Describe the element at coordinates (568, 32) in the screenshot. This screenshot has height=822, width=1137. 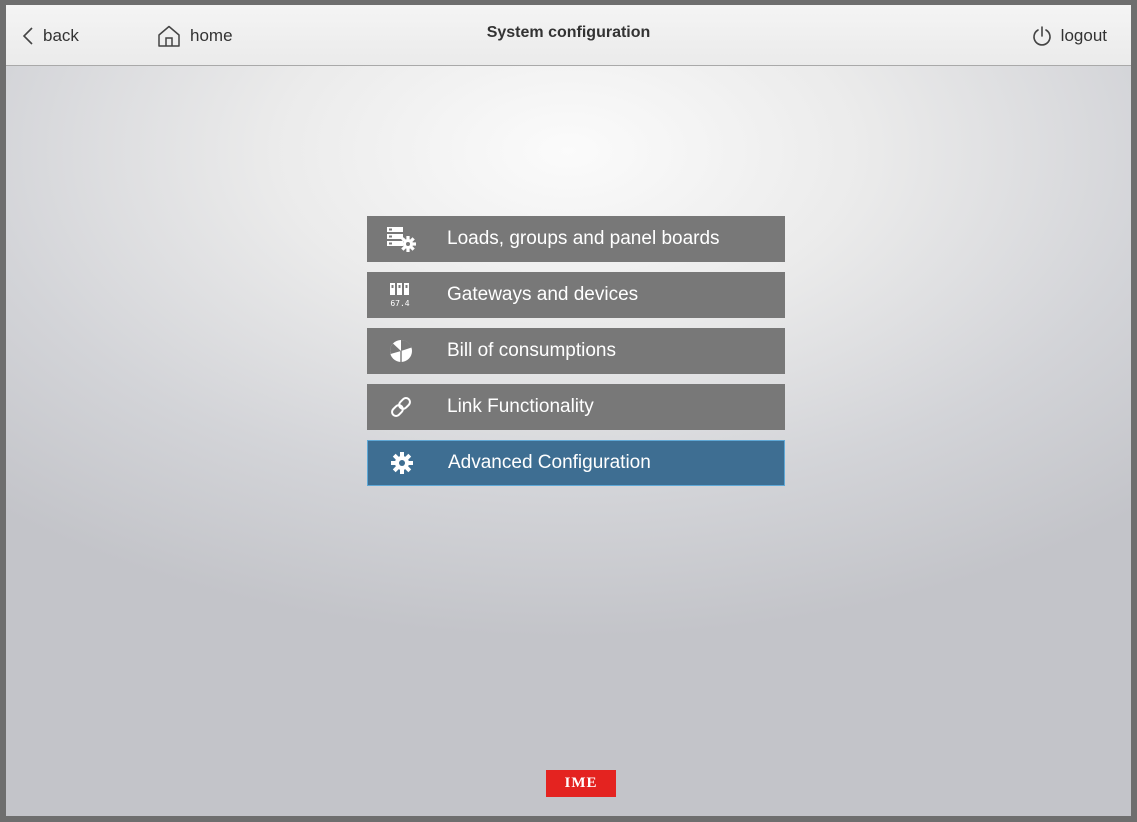
I see `page-title: System configuration` at that location.